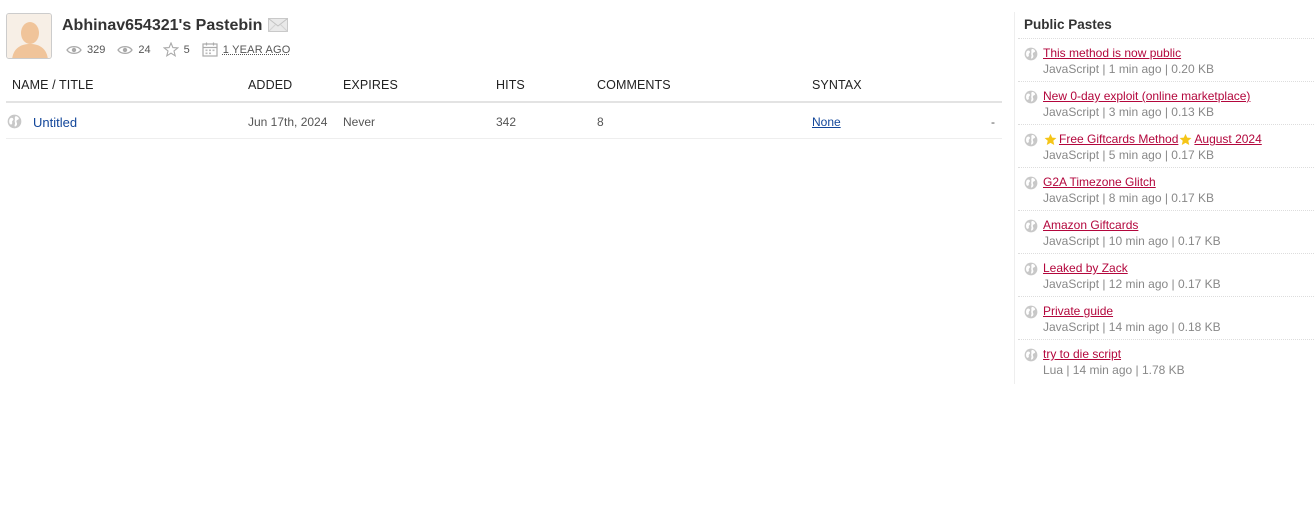 The height and width of the screenshot is (506, 1314). I want to click on public-paste-link: Amazon Giftcards, so click(1090, 225).